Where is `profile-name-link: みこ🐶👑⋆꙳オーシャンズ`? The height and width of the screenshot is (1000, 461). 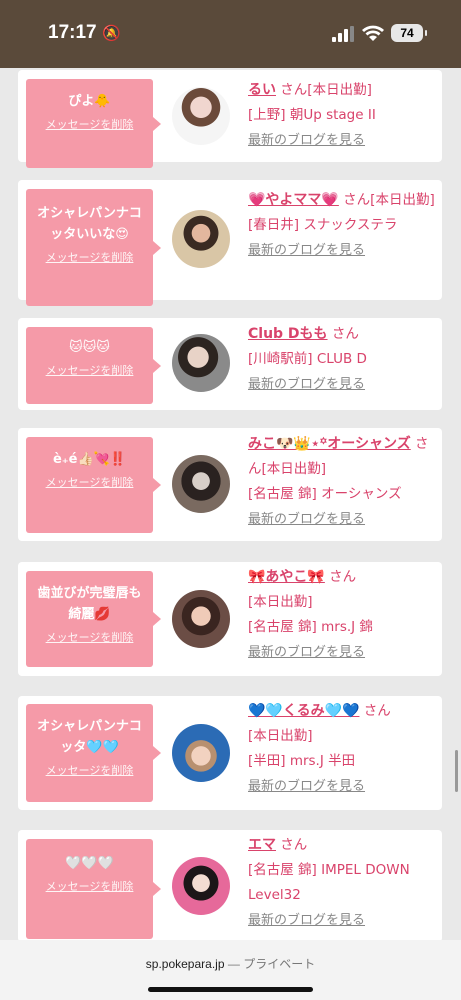 profile-name-link: みこ🐶👑⋆꙳オーシャンズ is located at coordinates (329, 444).